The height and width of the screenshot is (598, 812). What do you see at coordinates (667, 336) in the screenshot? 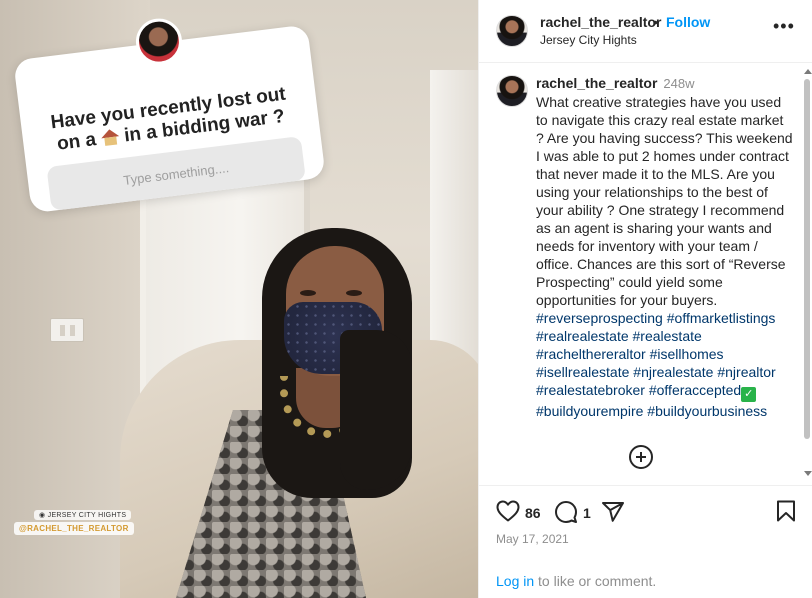
I see `hashtag: #realestate` at bounding box center [667, 336].